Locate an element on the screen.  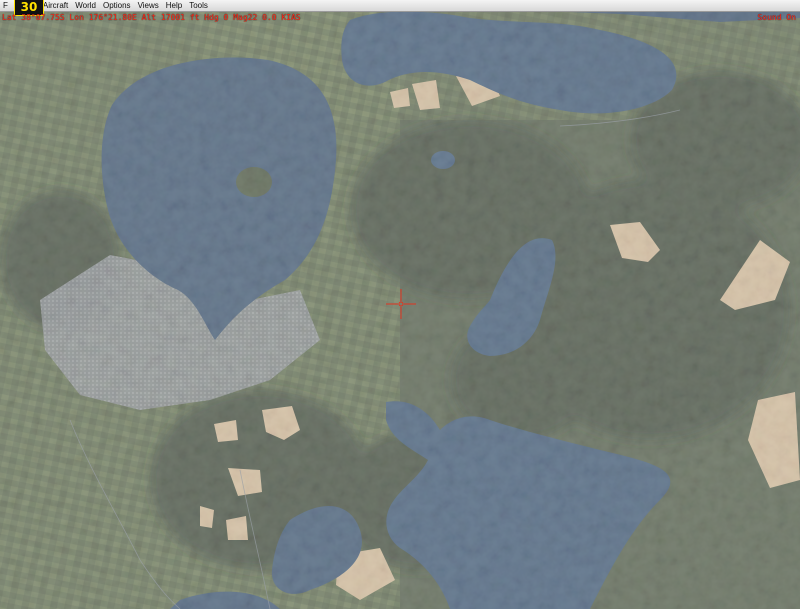
sound-status: Sound On is located at coordinates (776, 17).